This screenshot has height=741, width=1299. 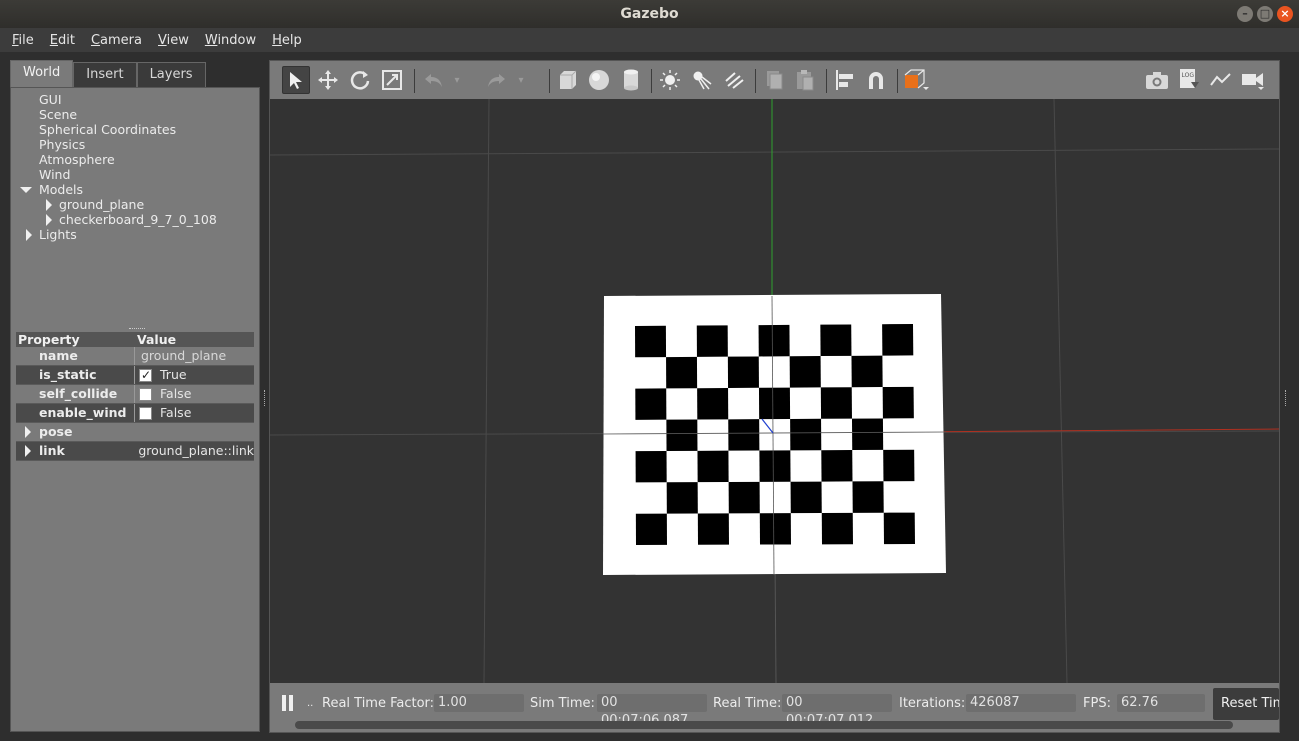 What do you see at coordinates (837, 711) in the screenshot?
I see `real-time-value: 00 00:07:07.012` at bounding box center [837, 711].